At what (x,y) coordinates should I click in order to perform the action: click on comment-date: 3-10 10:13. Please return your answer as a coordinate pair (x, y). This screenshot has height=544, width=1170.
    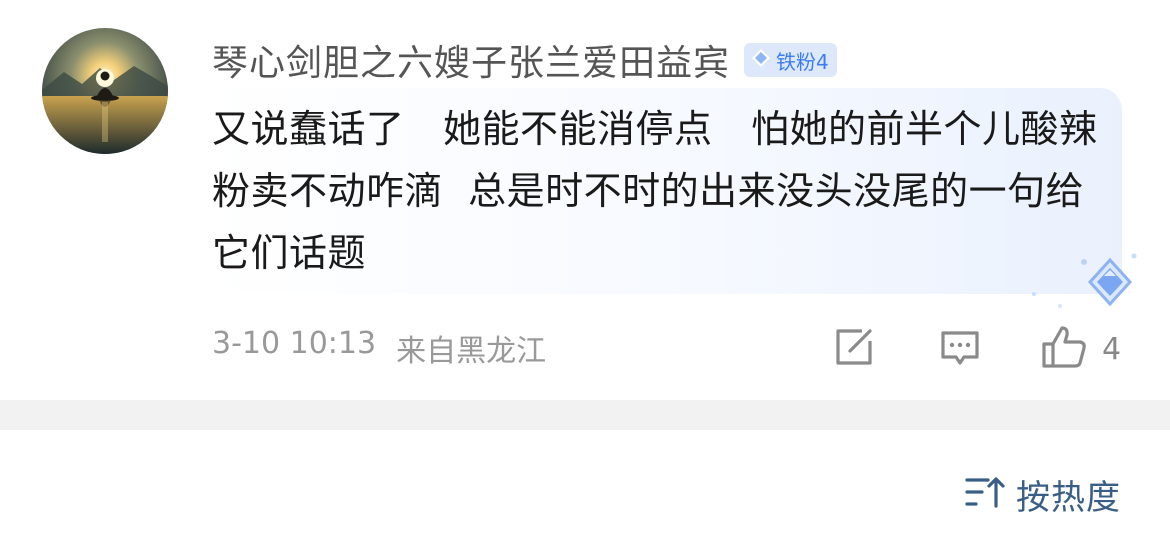
    Looking at the image, I should click on (294, 343).